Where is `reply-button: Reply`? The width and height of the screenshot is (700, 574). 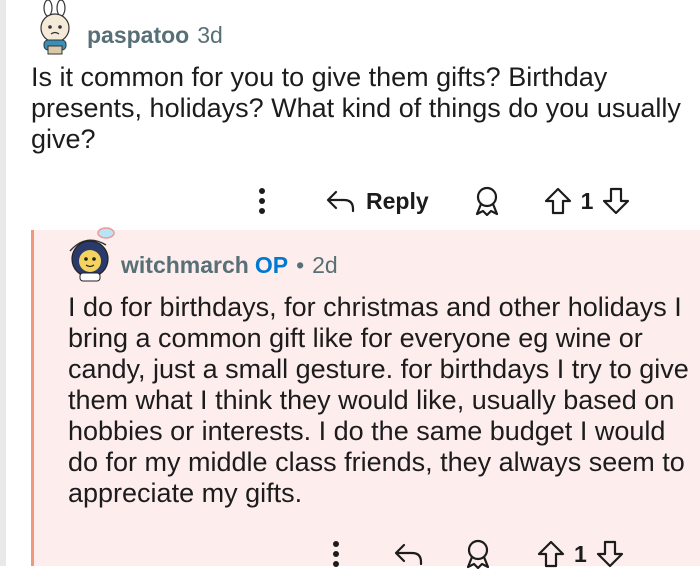
reply-button: Reply is located at coordinates (377, 201).